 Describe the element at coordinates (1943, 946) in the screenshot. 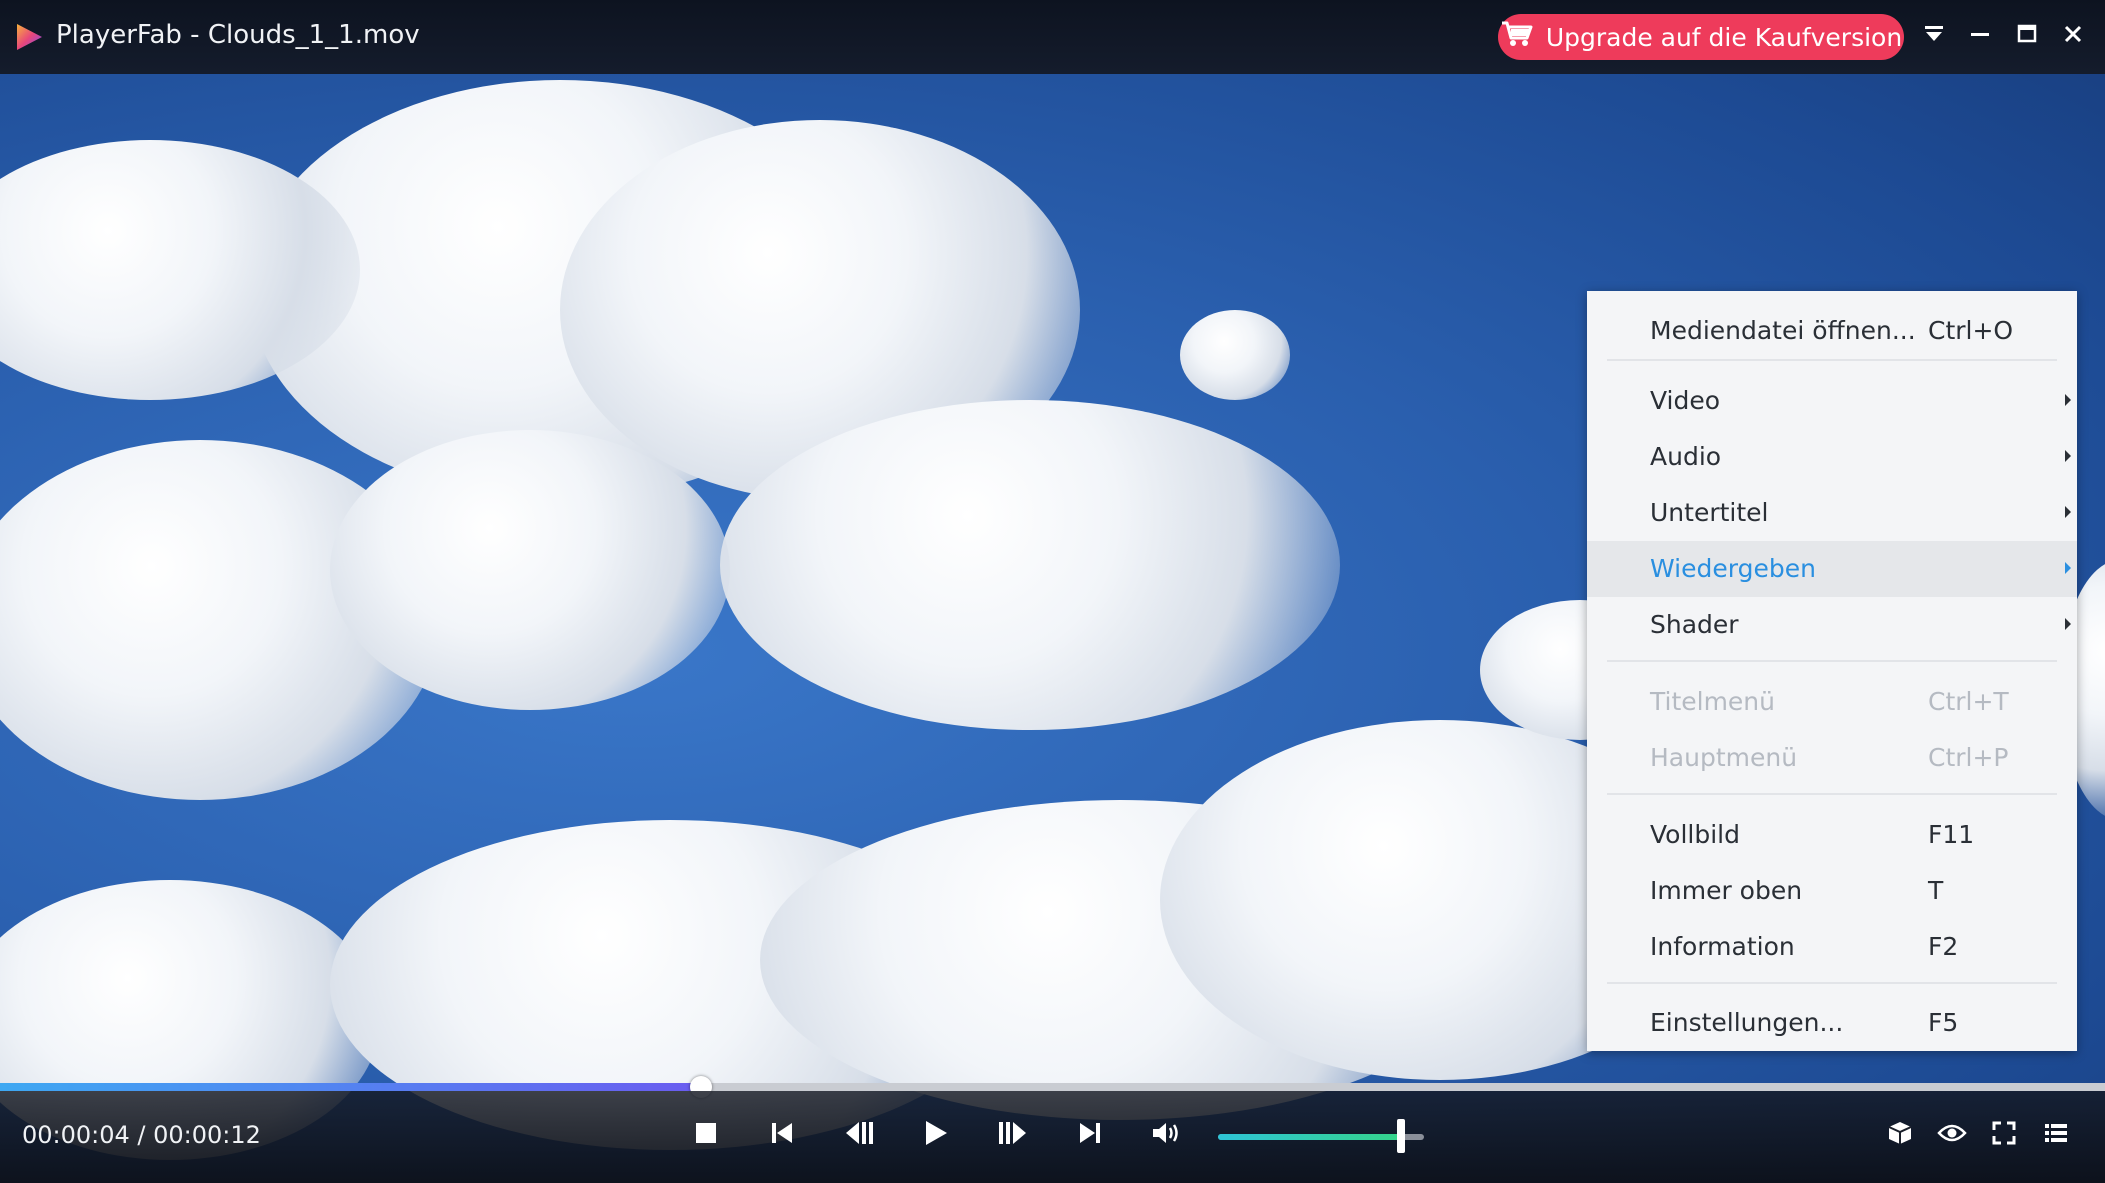

I see `menu-item-shortcut: F2` at that location.